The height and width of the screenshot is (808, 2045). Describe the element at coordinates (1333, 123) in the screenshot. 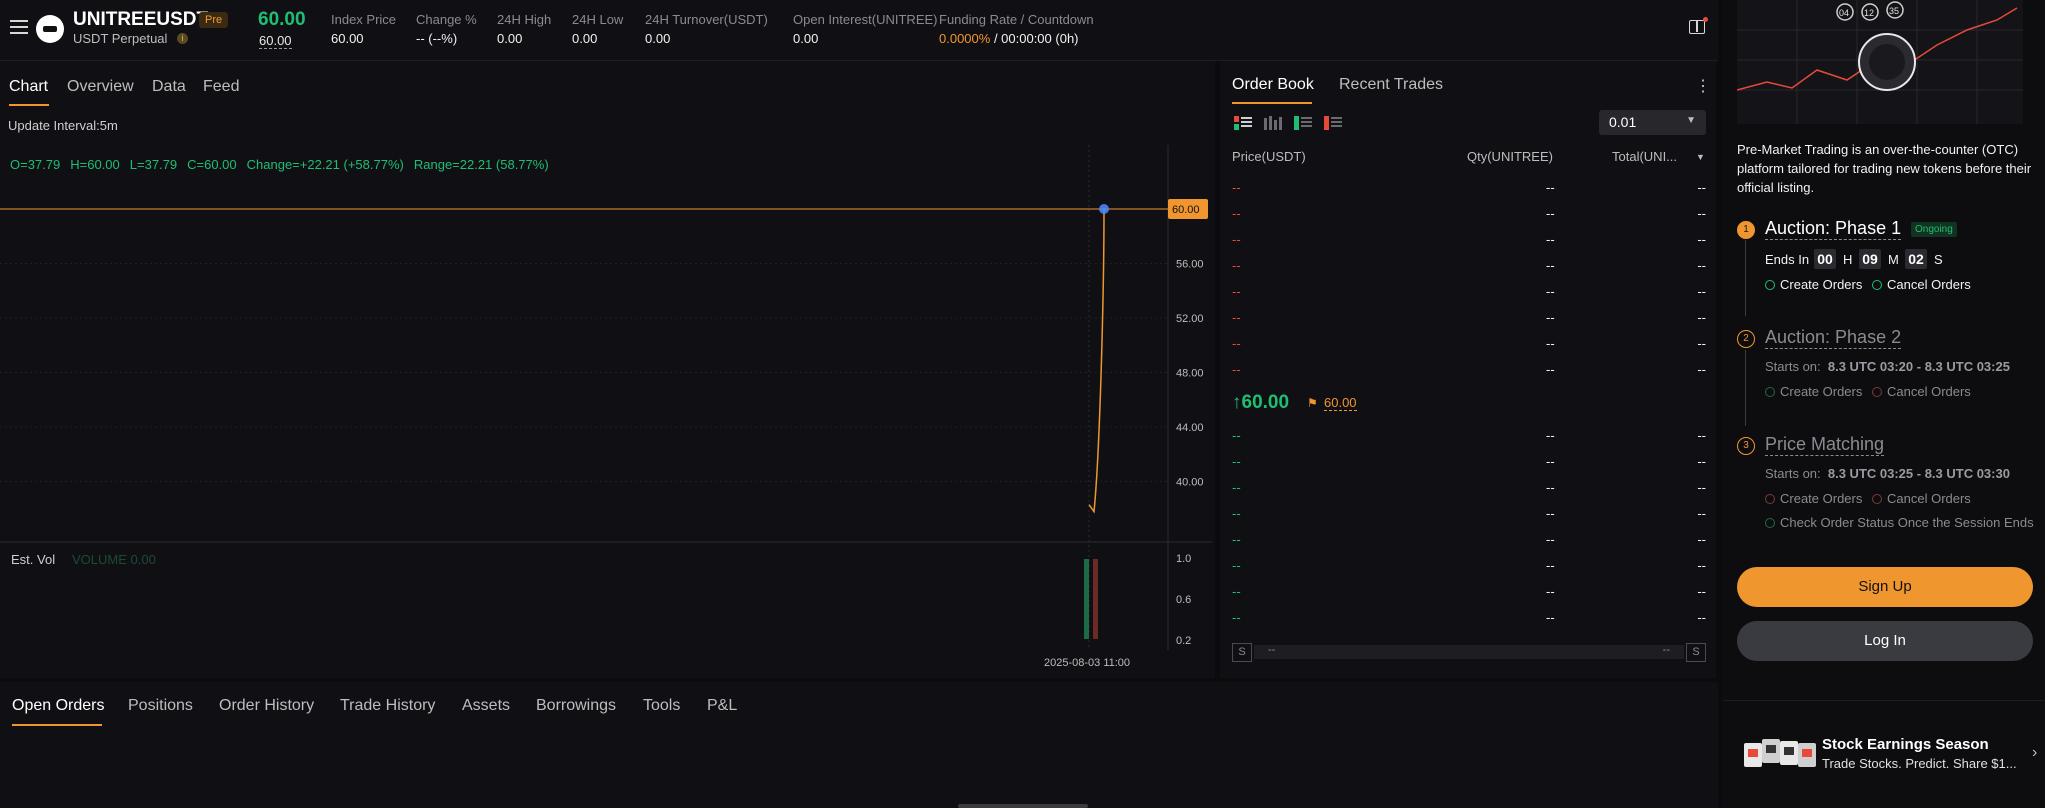

I see `view-asks-icon` at that location.